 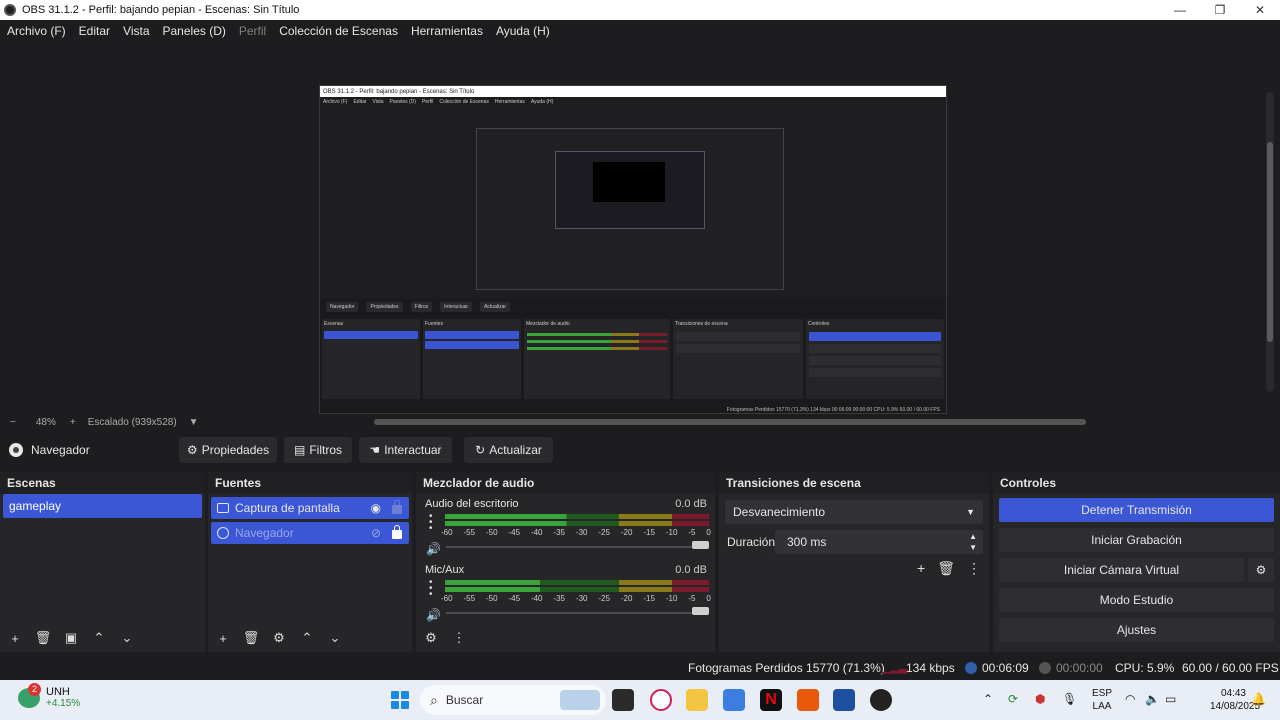 I want to click on properties-button: ⚙ Propiedades, so click(x=228, y=450).